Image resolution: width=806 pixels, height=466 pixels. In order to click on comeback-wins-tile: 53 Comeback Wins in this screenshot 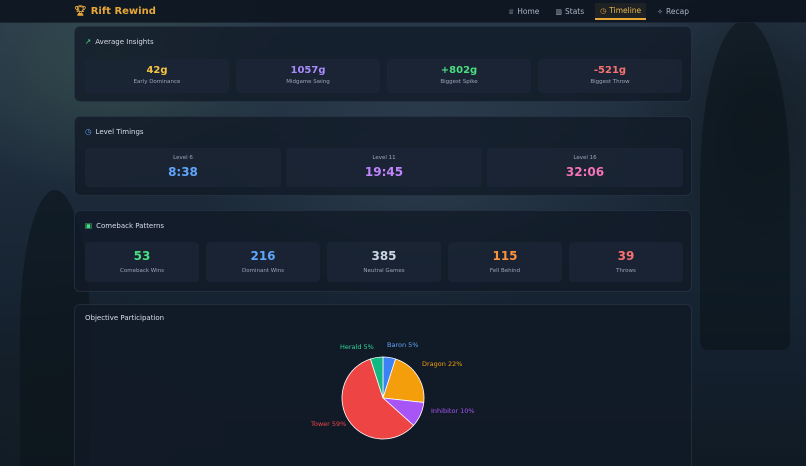, I will do `click(142, 262)`.